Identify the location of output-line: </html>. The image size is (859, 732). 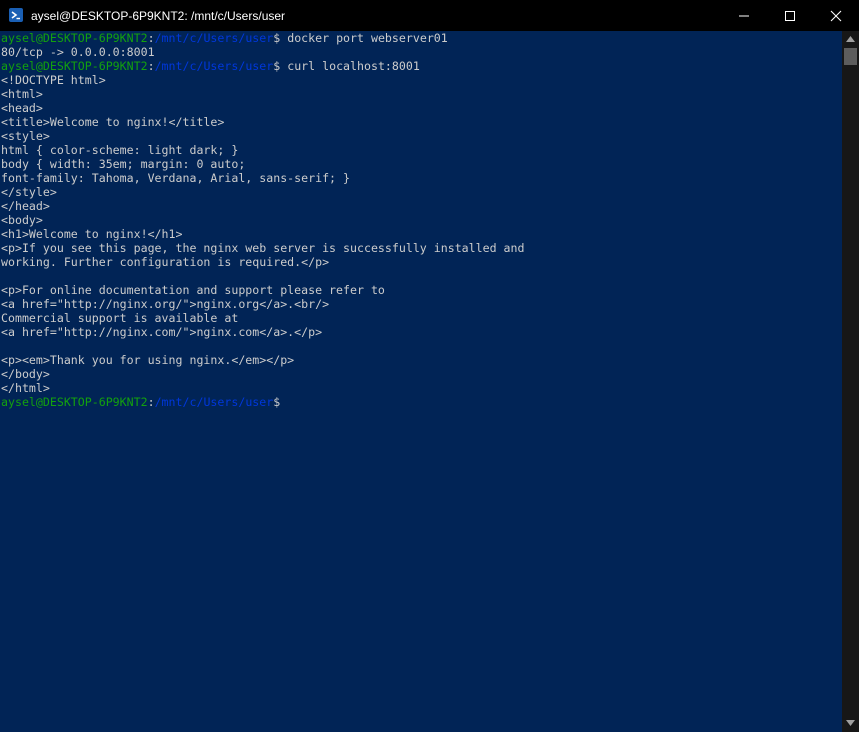
(25, 388).